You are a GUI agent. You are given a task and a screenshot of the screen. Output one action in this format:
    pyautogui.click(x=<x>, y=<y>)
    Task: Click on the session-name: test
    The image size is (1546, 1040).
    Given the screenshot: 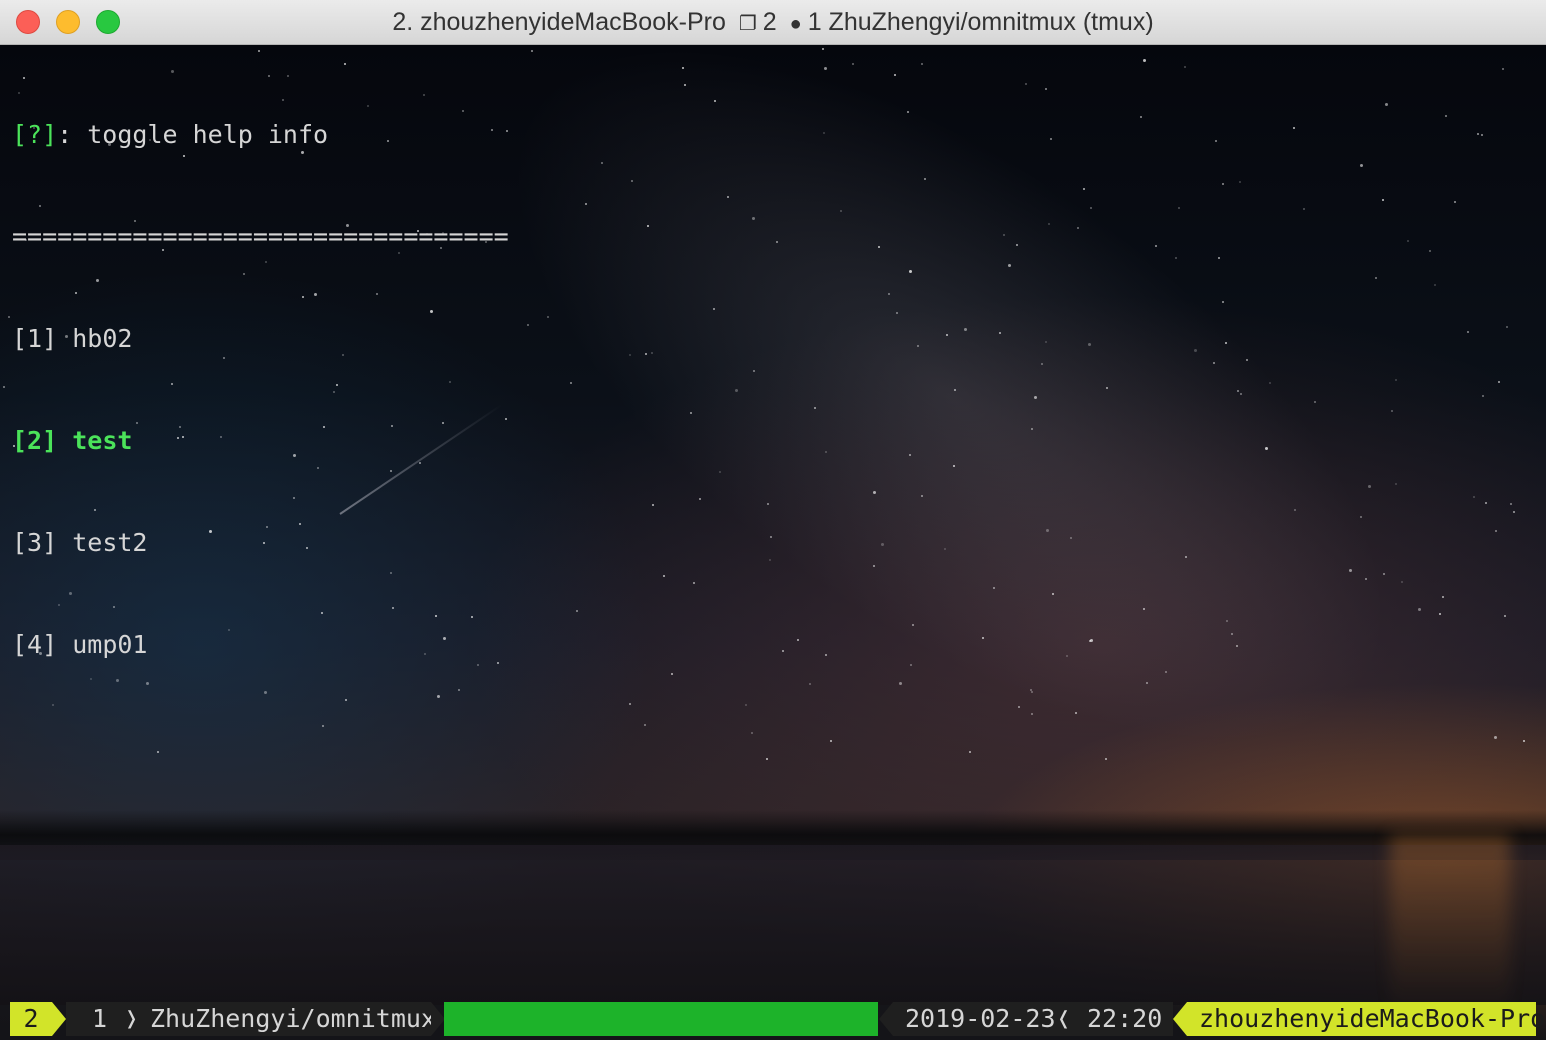 What is the action you would take?
    pyautogui.click(x=102, y=440)
    